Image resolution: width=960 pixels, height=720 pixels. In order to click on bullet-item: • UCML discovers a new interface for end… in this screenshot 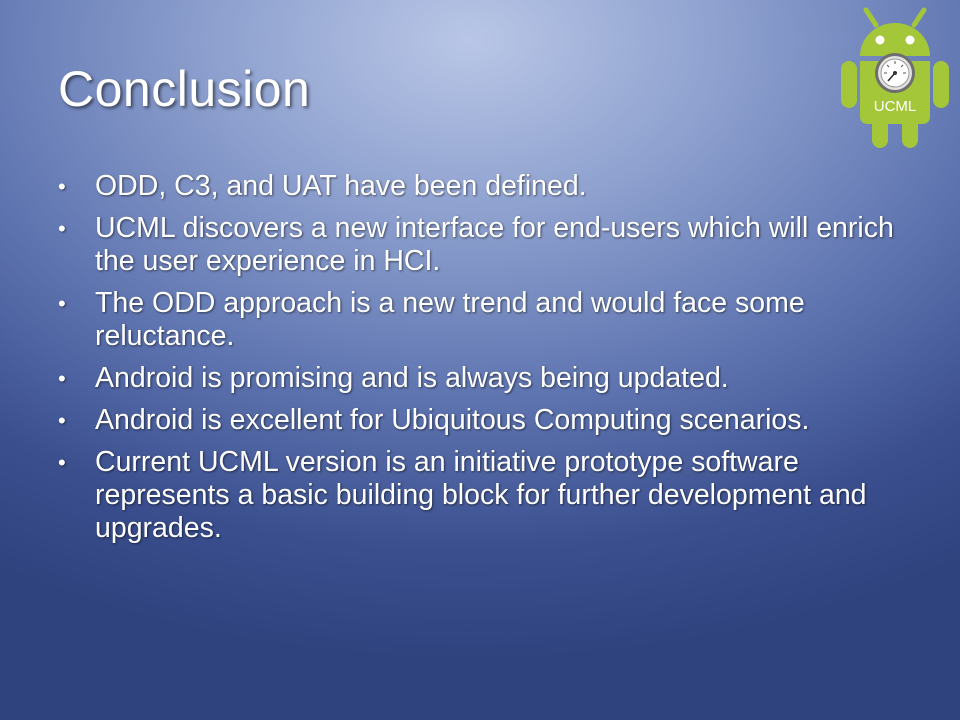, I will do `click(496, 245)`.